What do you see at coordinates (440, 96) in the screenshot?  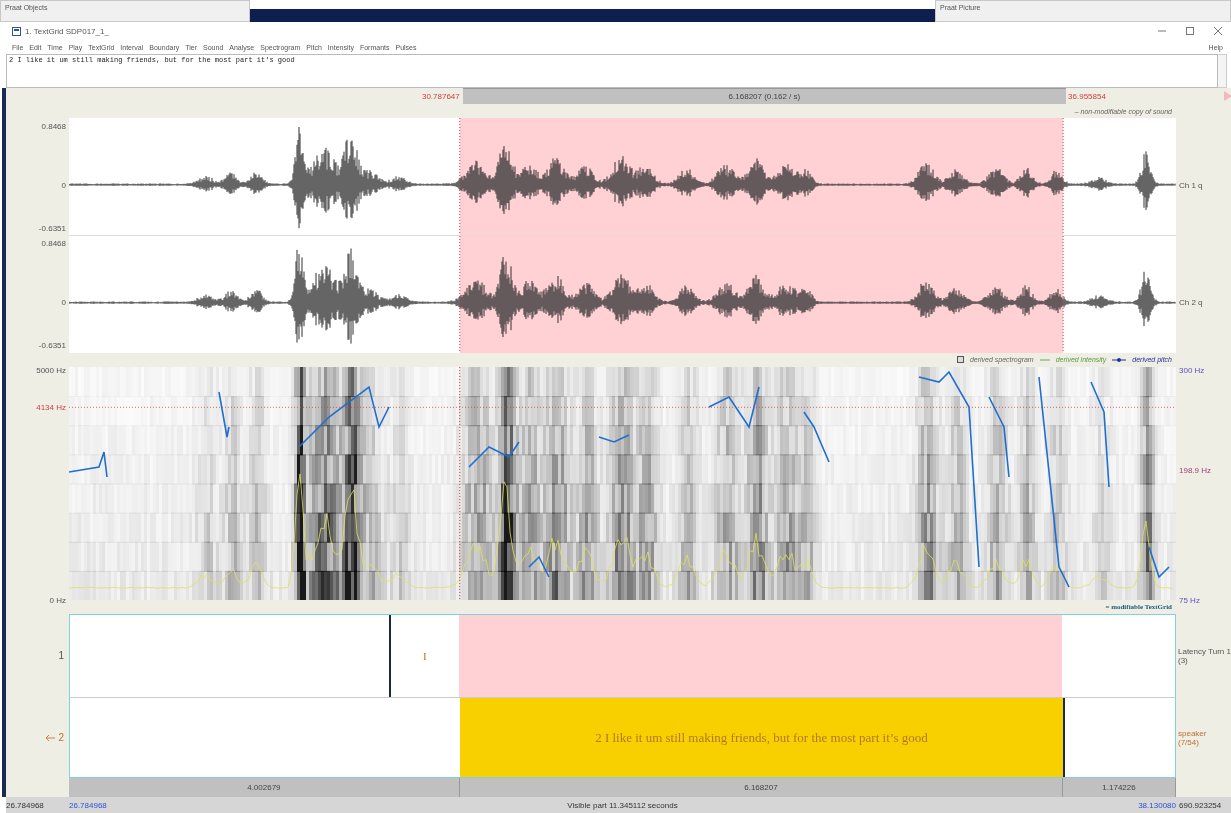 I see `selection-start: 30.787647` at bounding box center [440, 96].